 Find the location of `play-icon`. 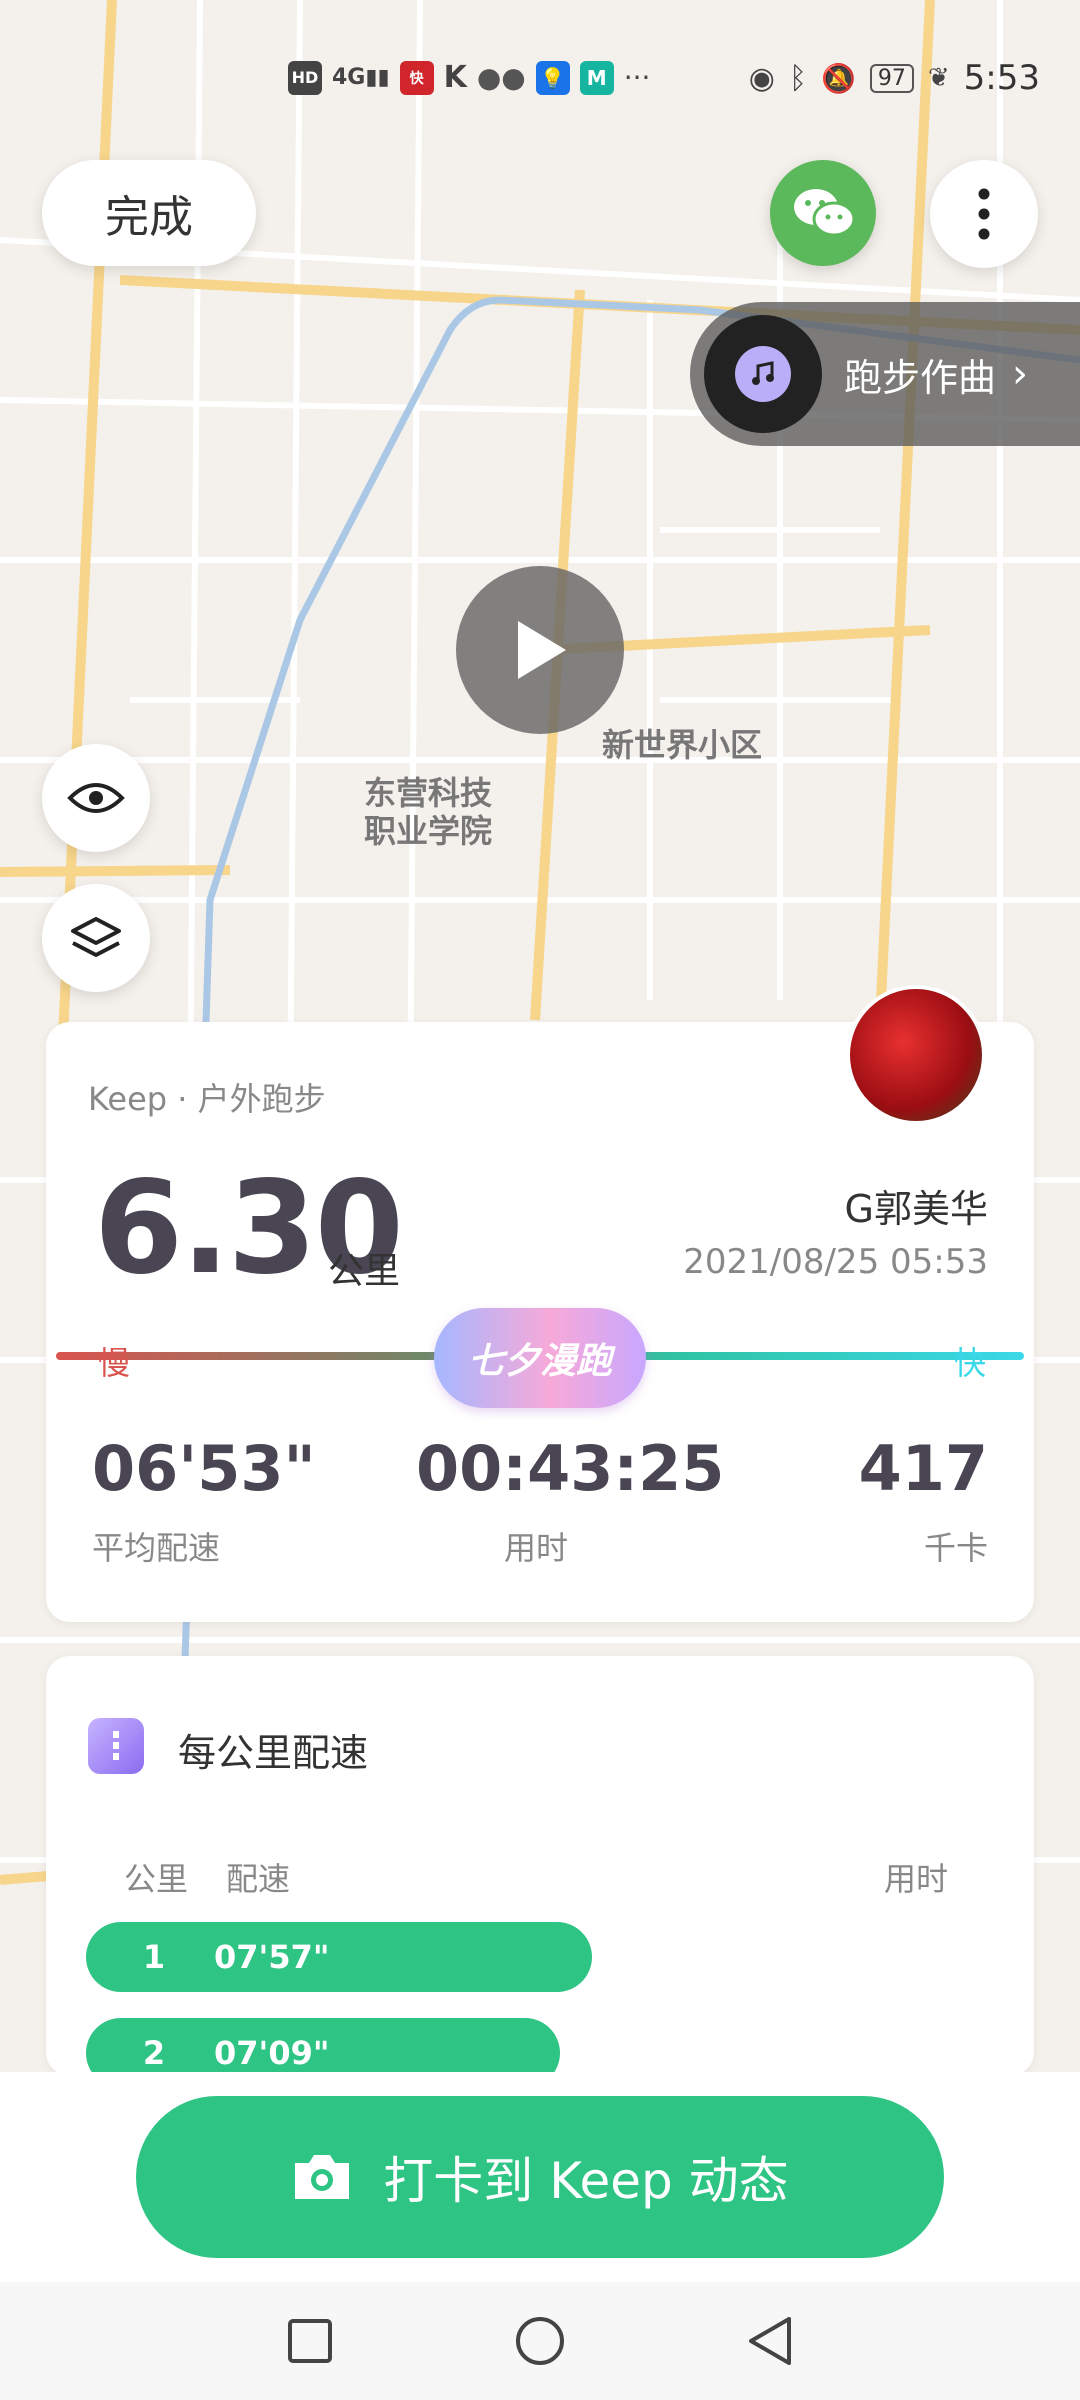

play-icon is located at coordinates (542, 650).